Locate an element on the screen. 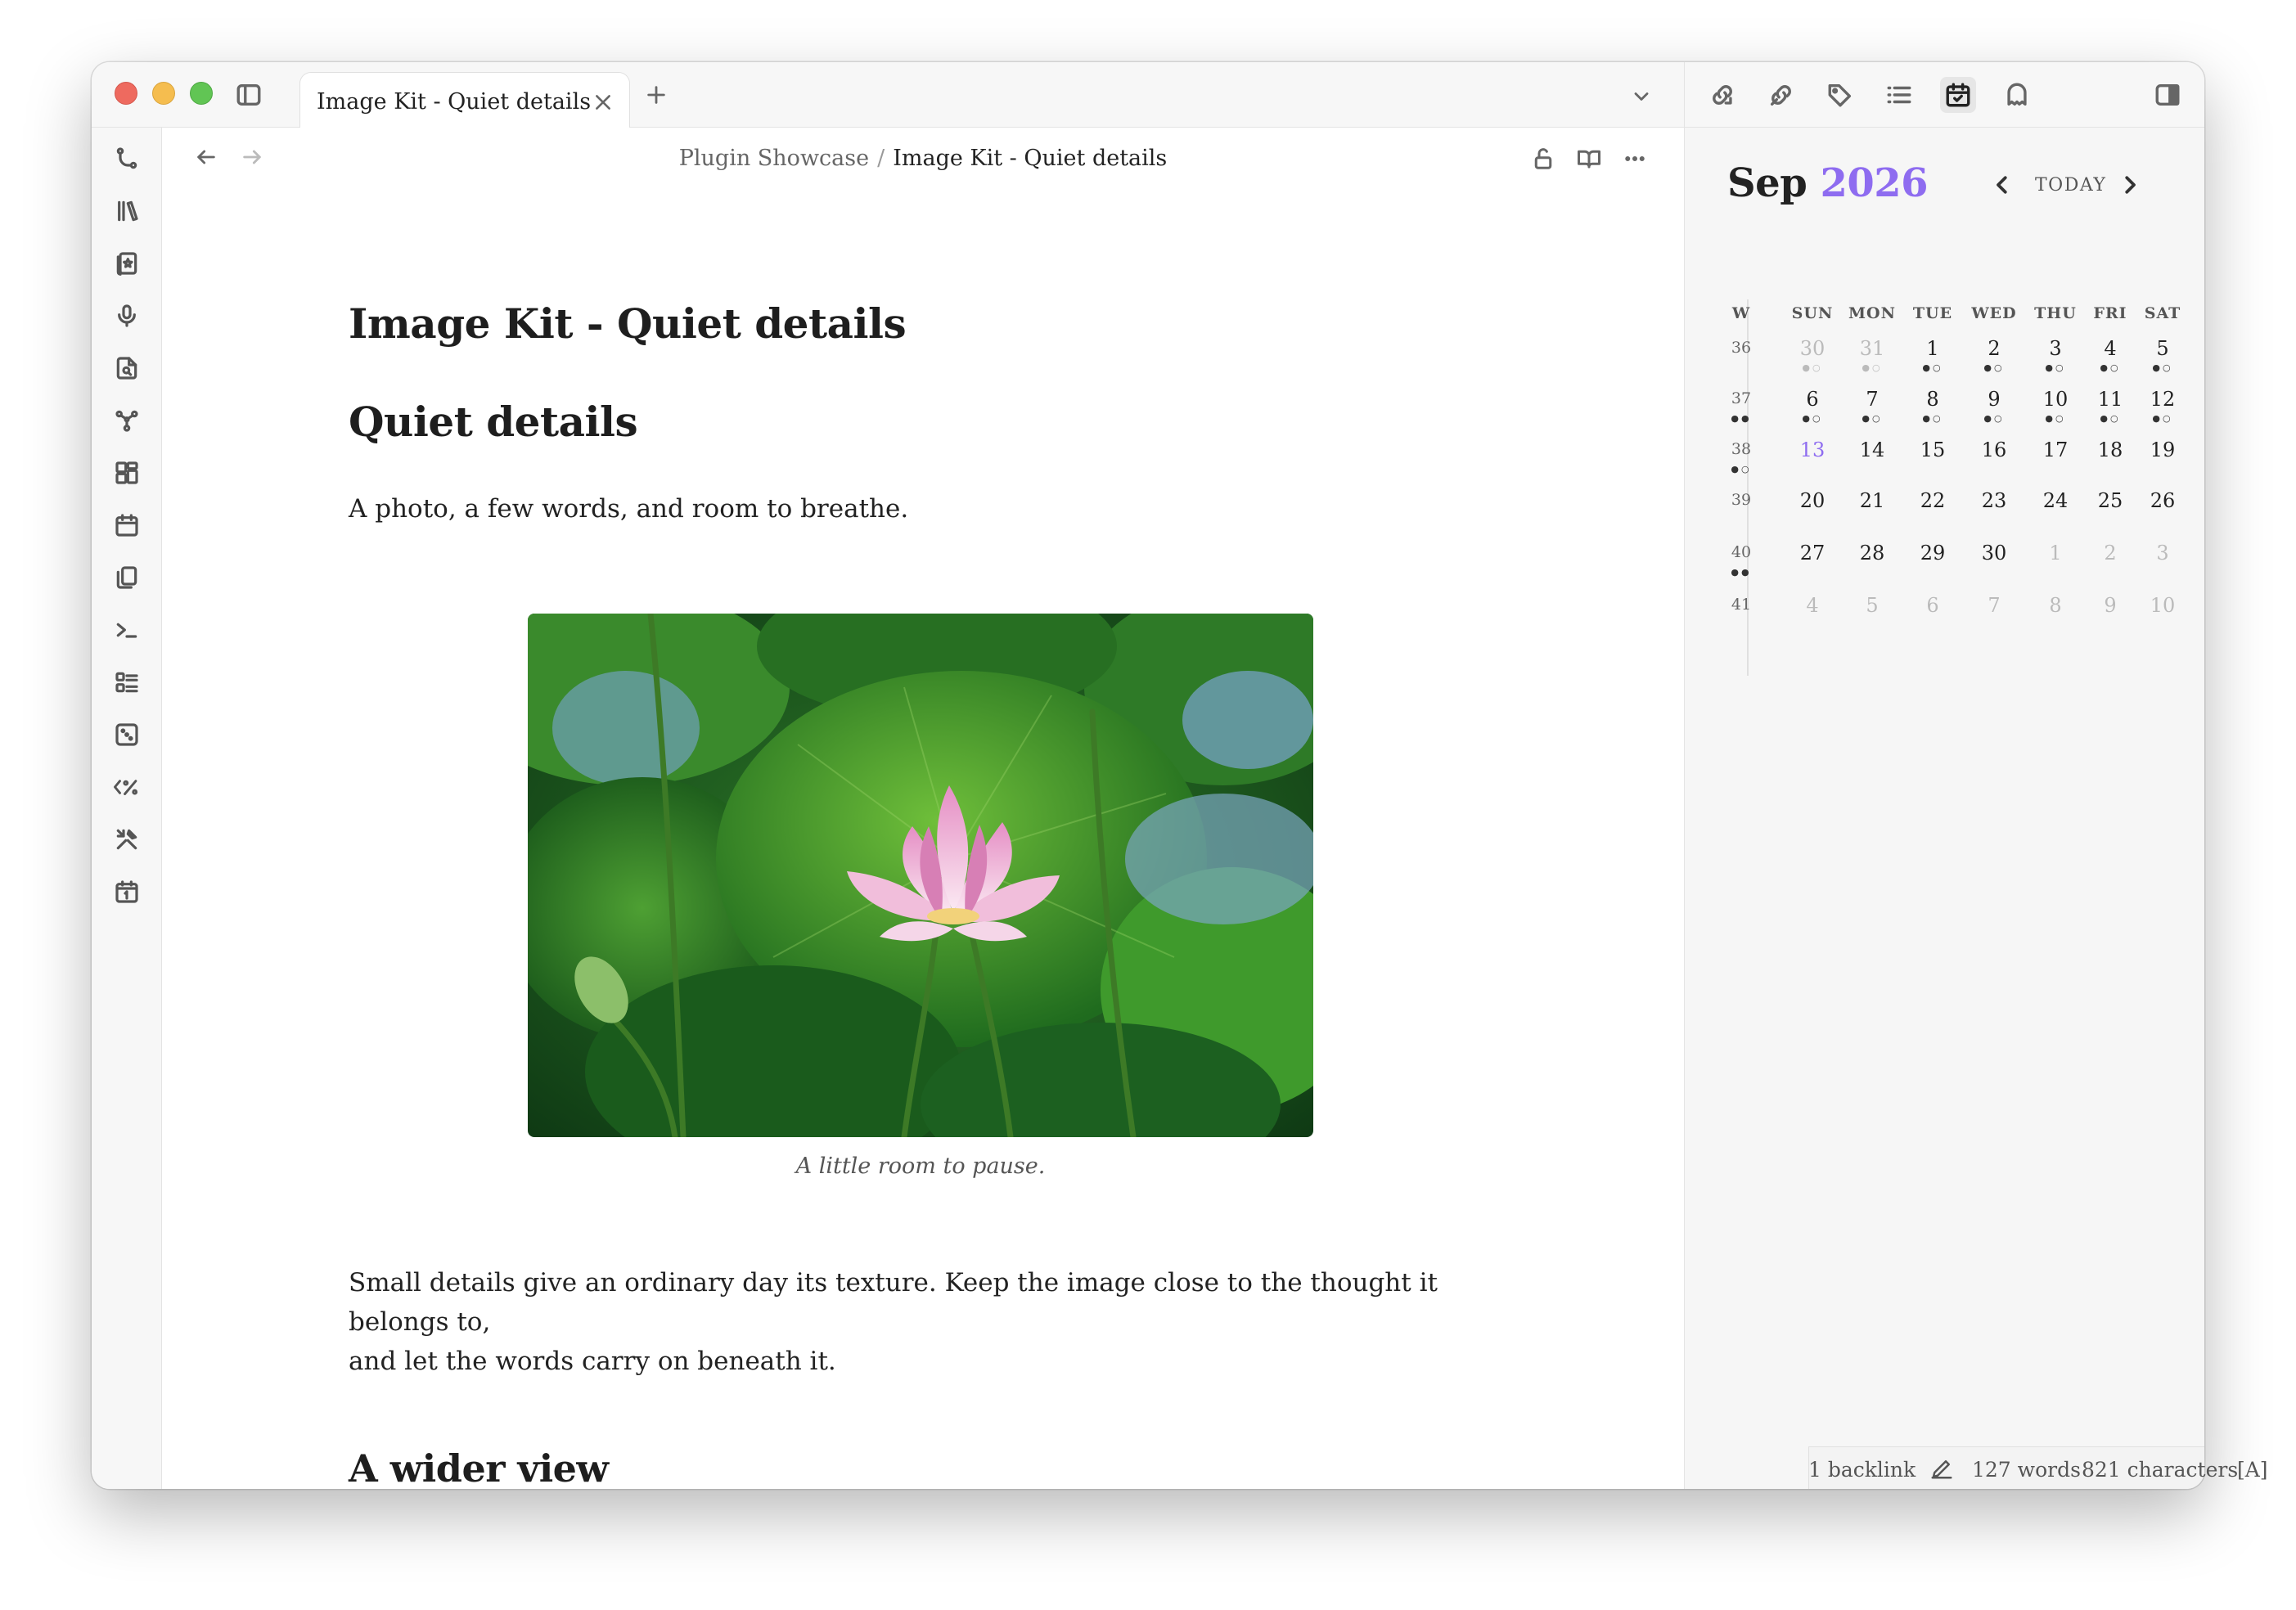  body-line-2: and let the words carry on beneath it. is located at coordinates (592, 1361).